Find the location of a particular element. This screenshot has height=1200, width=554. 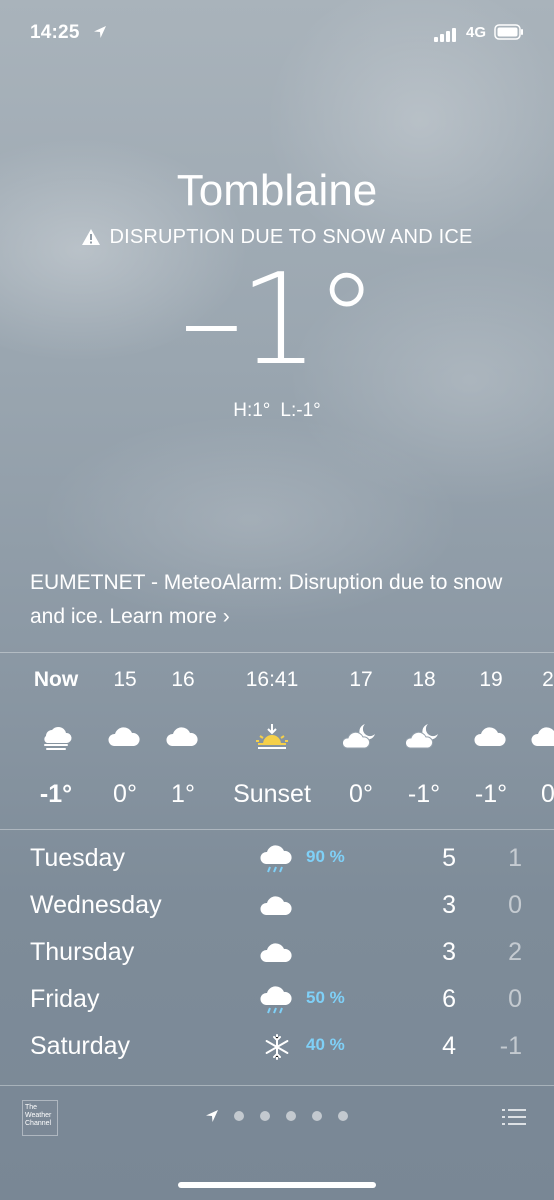

hour-time: 2 is located at coordinates (548, 679).